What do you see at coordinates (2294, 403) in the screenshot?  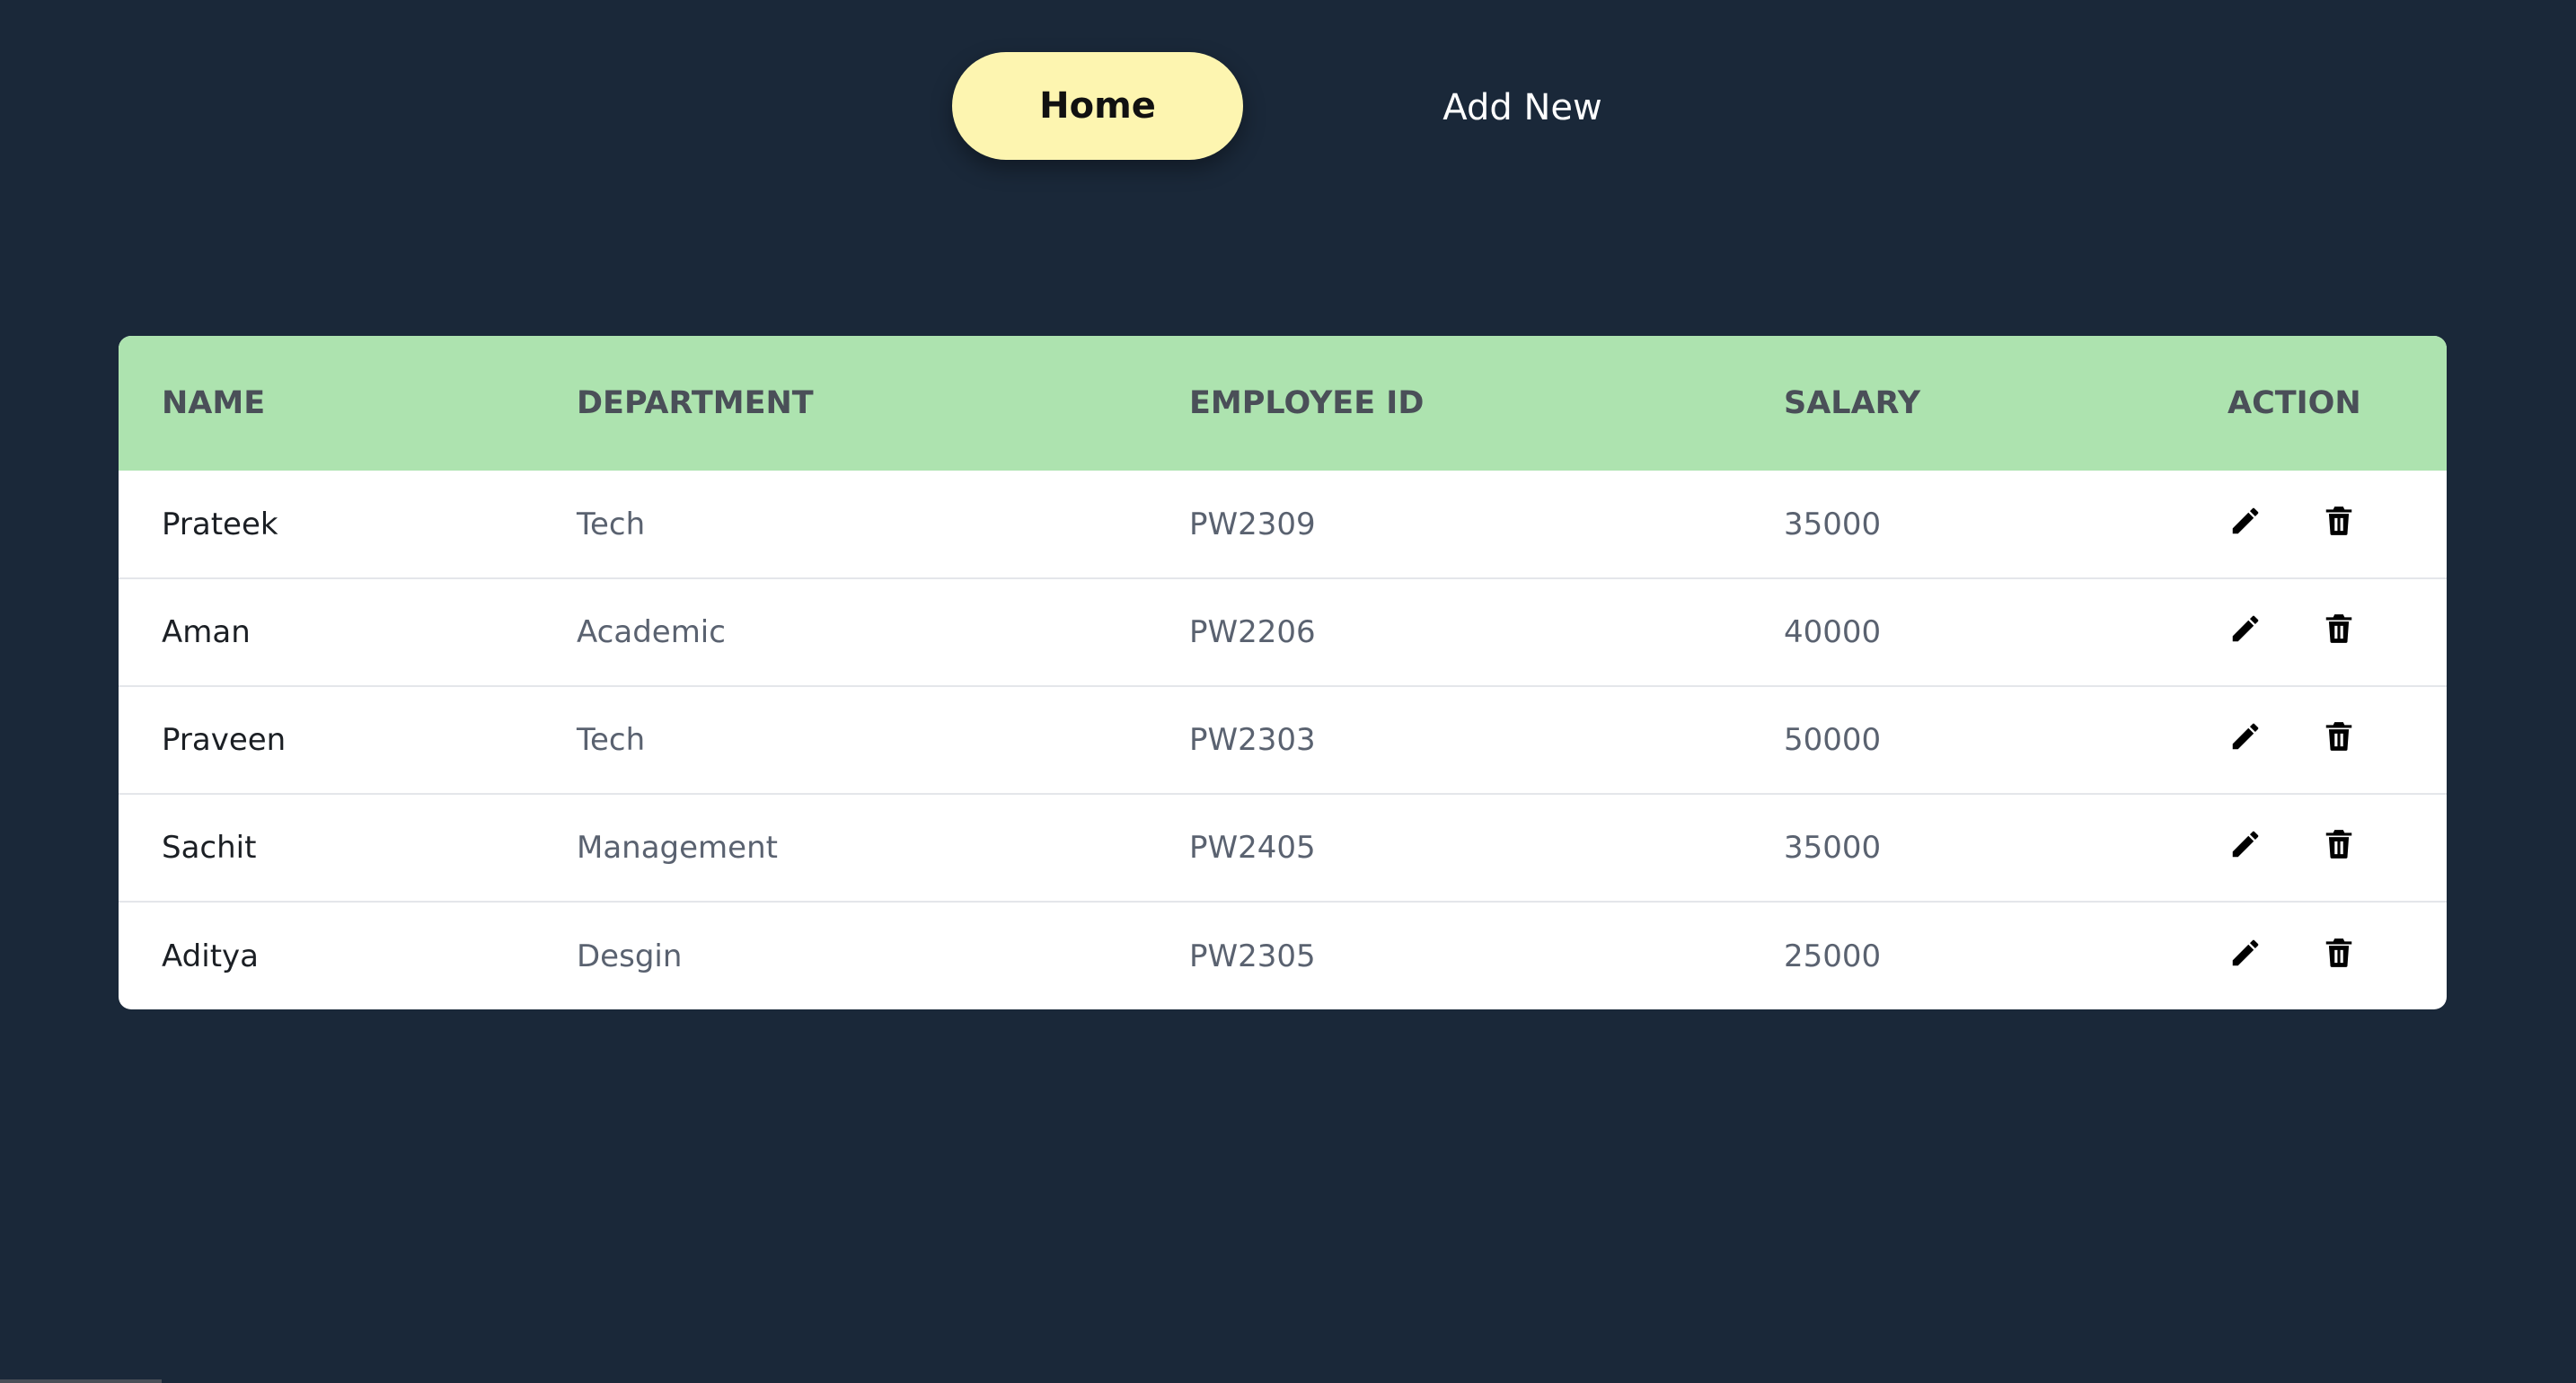 I see `header-action: ACTION` at bounding box center [2294, 403].